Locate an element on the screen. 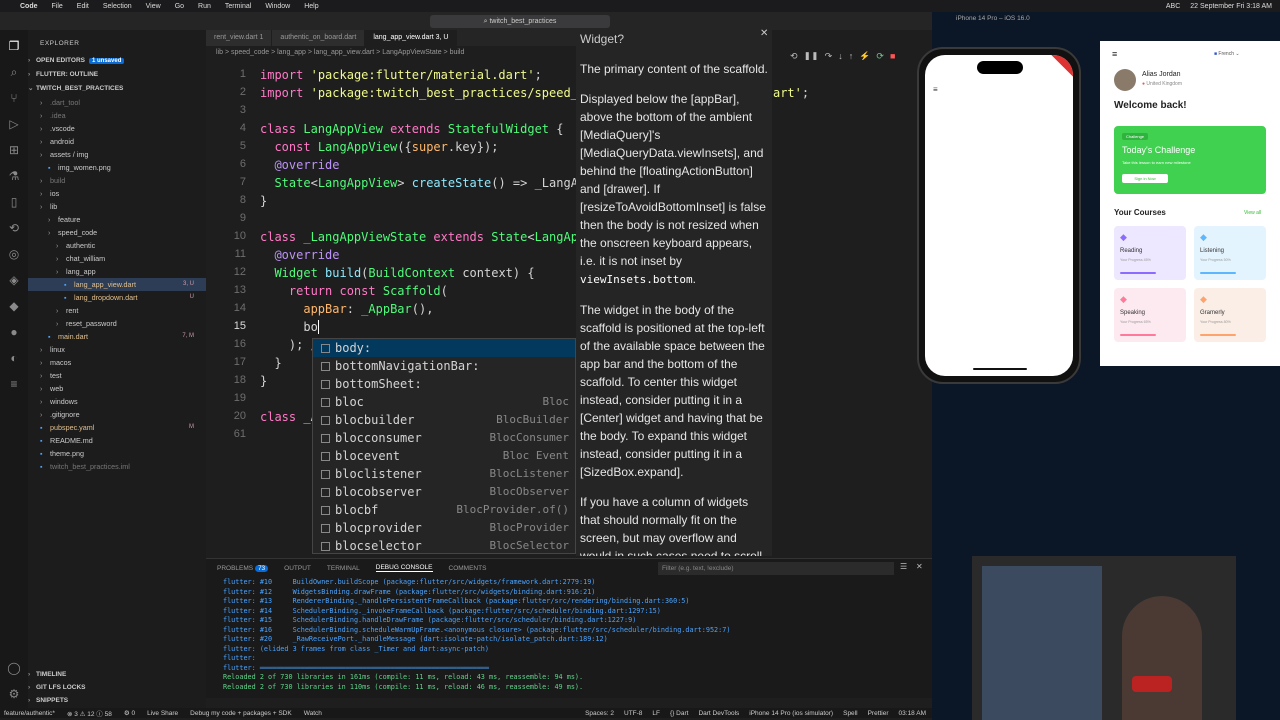 Image resolution: width=1280 pixels, height=720 pixels. suggestion-item: body: is located at coordinates (444, 348).